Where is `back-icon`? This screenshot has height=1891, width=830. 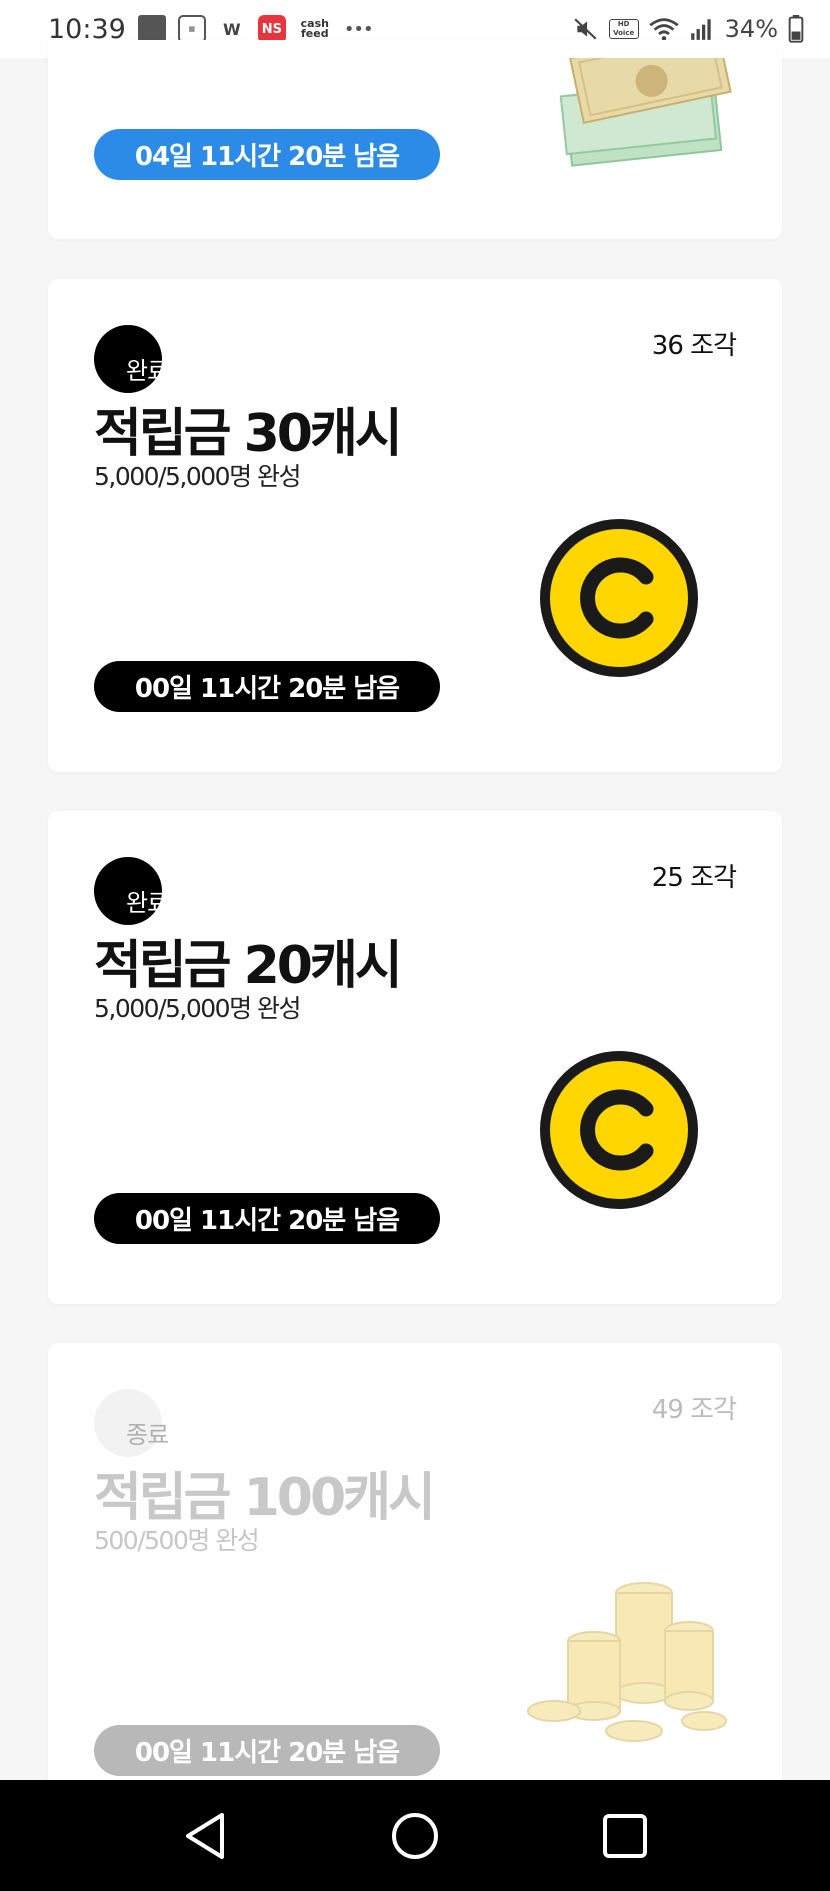 back-icon is located at coordinates (205, 1835).